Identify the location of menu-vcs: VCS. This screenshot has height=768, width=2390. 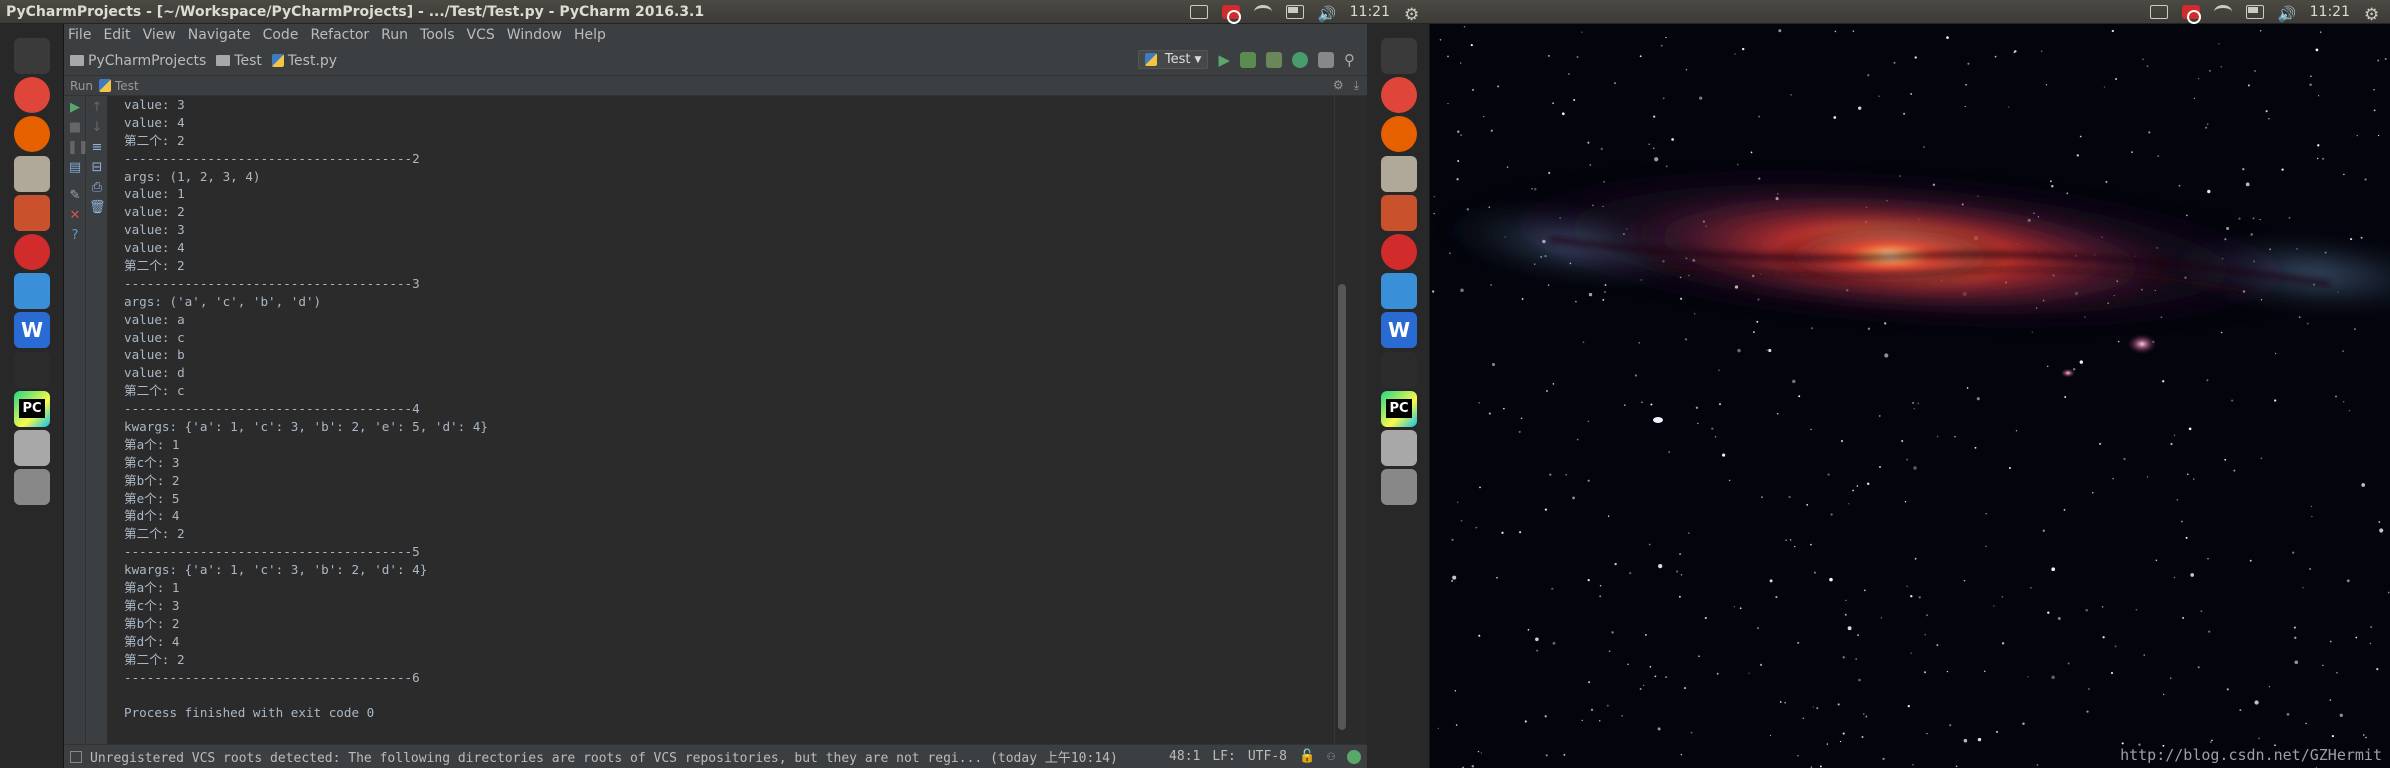
(481, 35).